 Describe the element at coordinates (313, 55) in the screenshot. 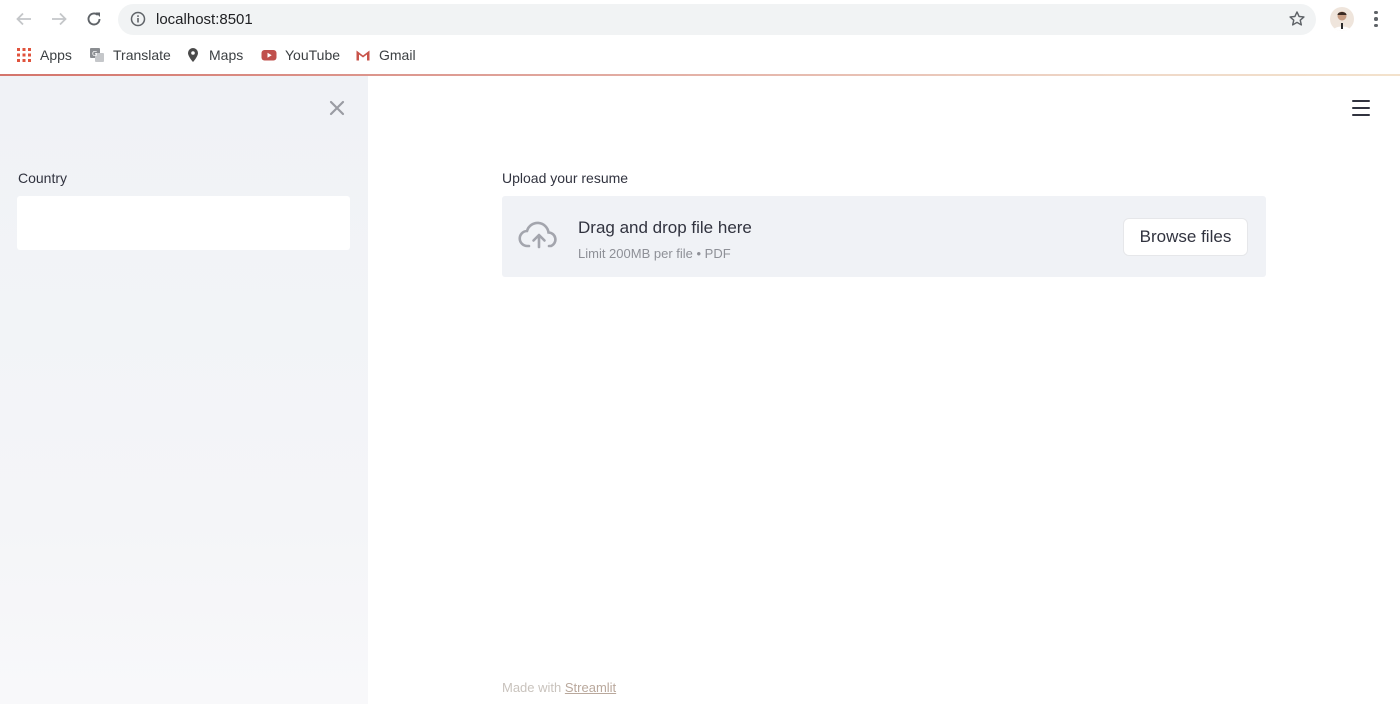

I see `bookmark-label: YouTube` at that location.